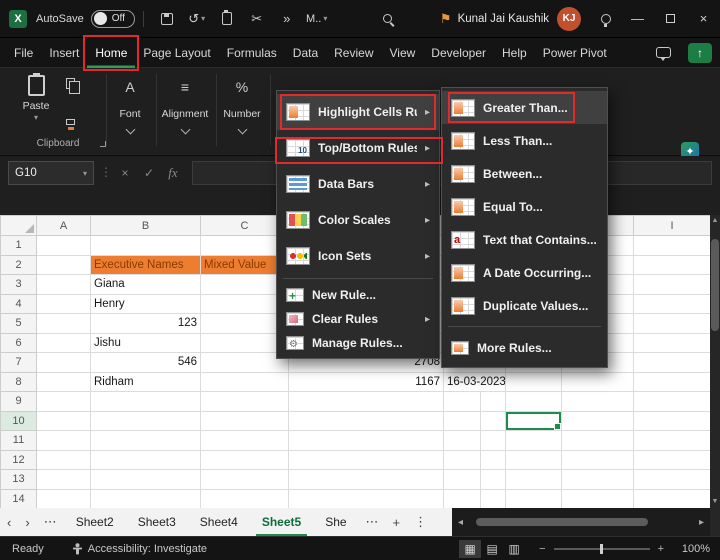  What do you see at coordinates (63, 245) in the screenshot?
I see `cell-A1` at bounding box center [63, 245].